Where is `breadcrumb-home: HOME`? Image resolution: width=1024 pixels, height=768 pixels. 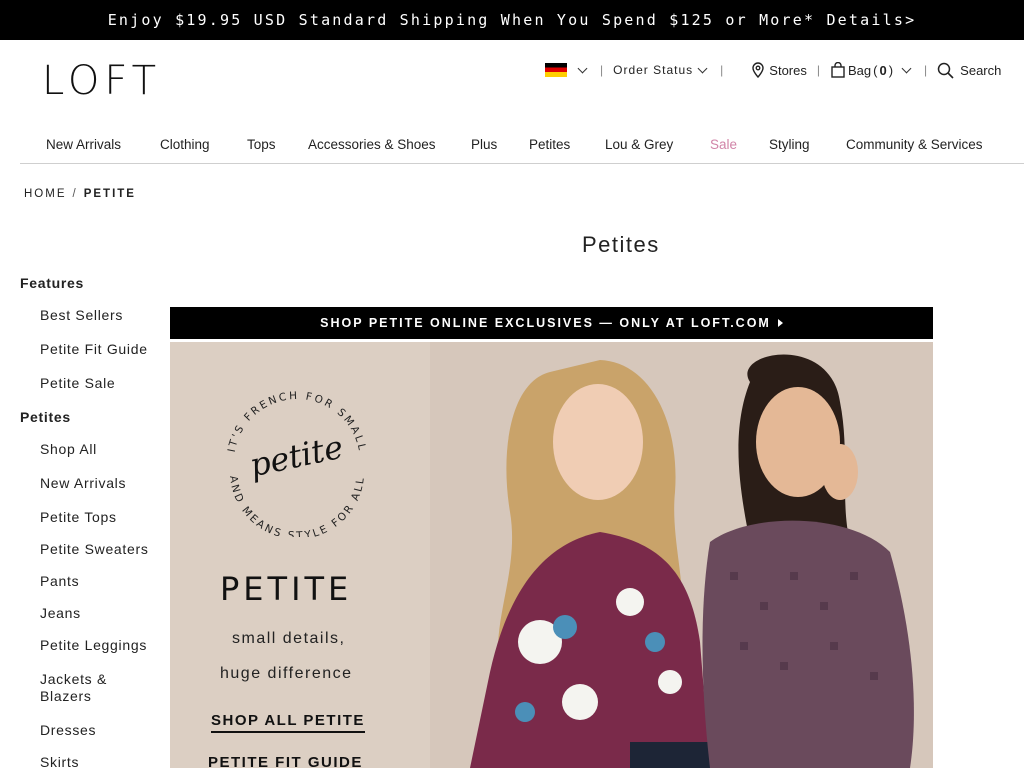
breadcrumb-home: HOME is located at coordinates (45, 194).